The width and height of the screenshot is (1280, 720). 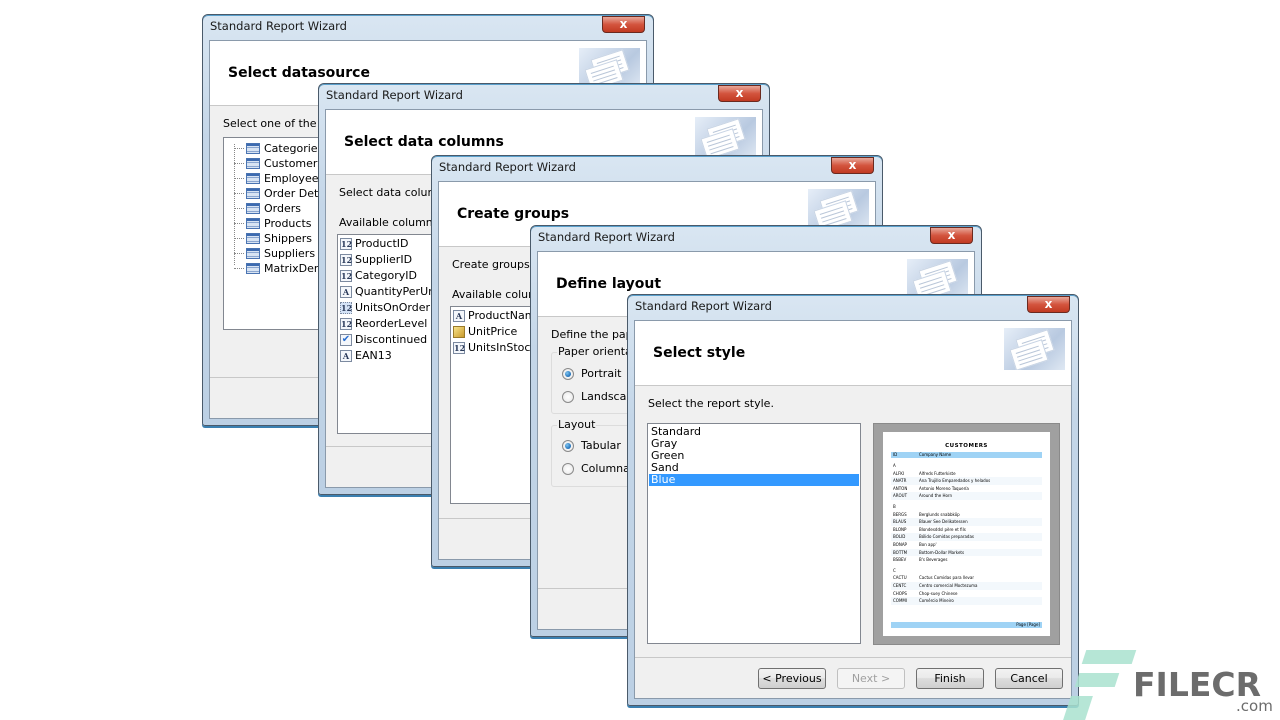 What do you see at coordinates (288, 238) in the screenshot?
I see `tree-item-label: Shippers` at bounding box center [288, 238].